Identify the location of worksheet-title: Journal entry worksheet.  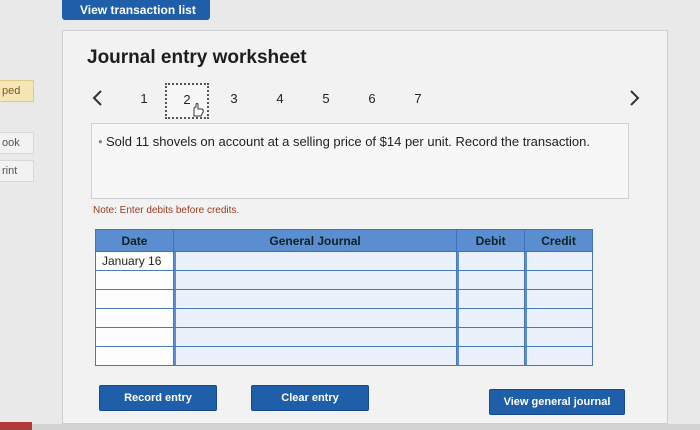
(197, 57).